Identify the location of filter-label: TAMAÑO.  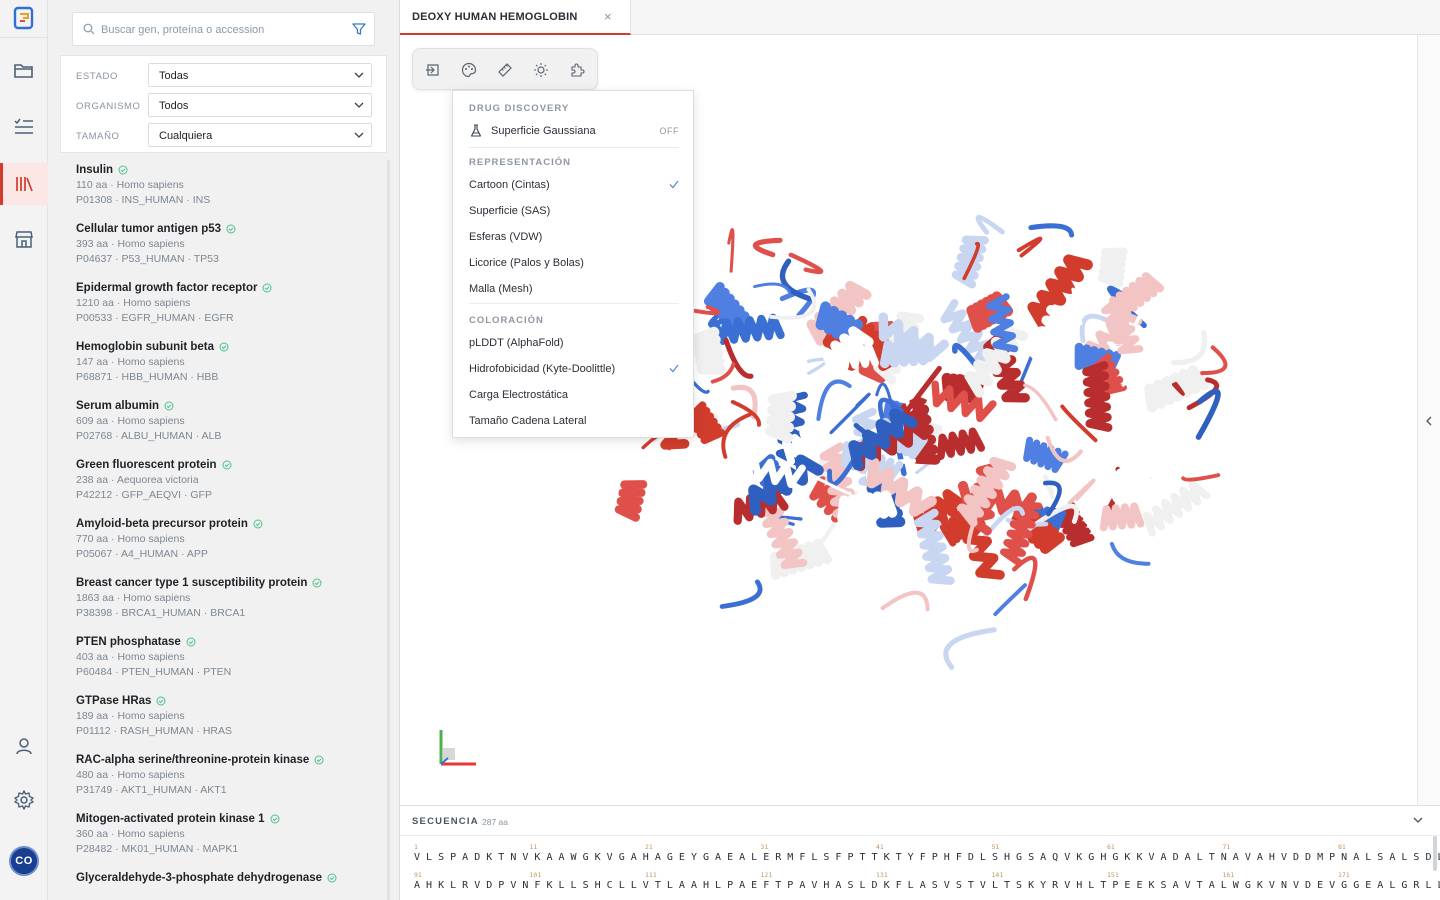
(98, 136).